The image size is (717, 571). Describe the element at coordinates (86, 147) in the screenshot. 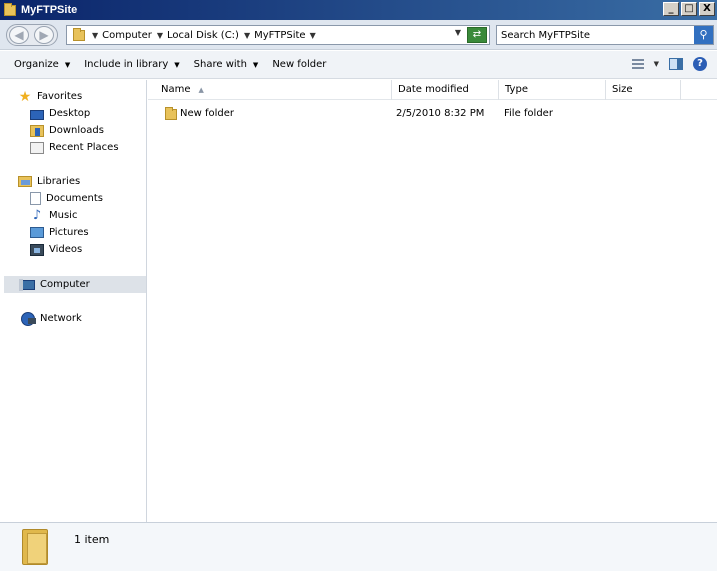

I see `nav-item-recent-places: Recent Places` at that location.